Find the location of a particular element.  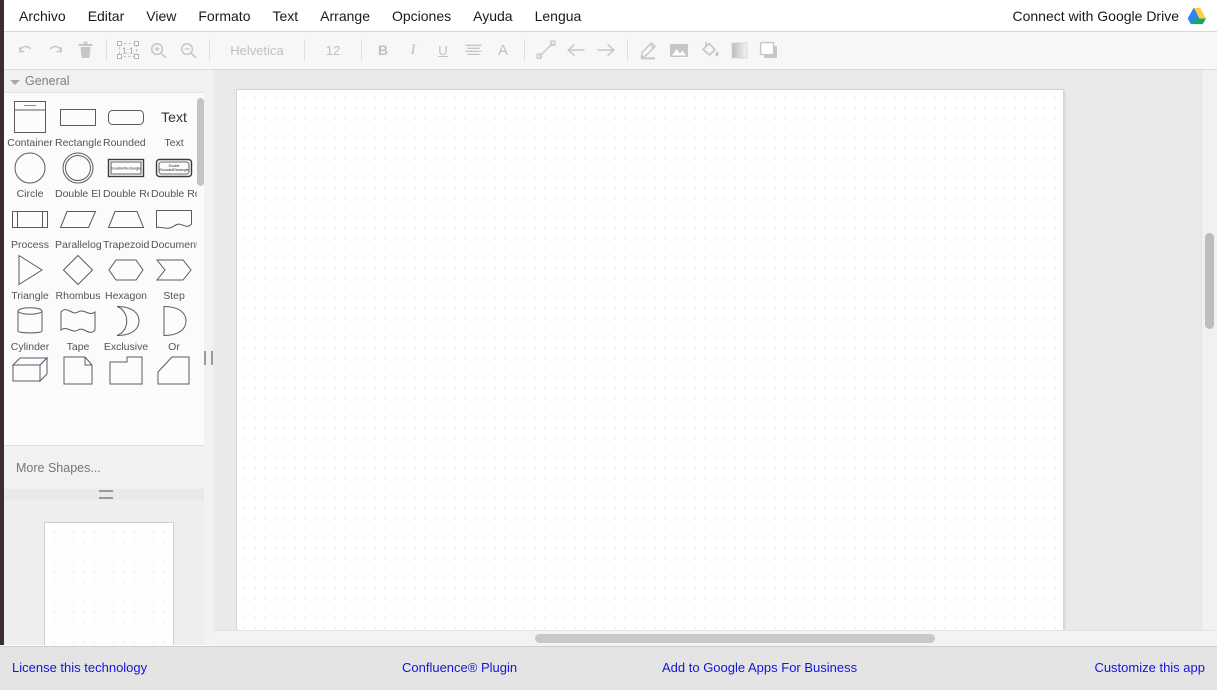

canvas-horizontal-scrollbar-track is located at coordinates (715, 638).